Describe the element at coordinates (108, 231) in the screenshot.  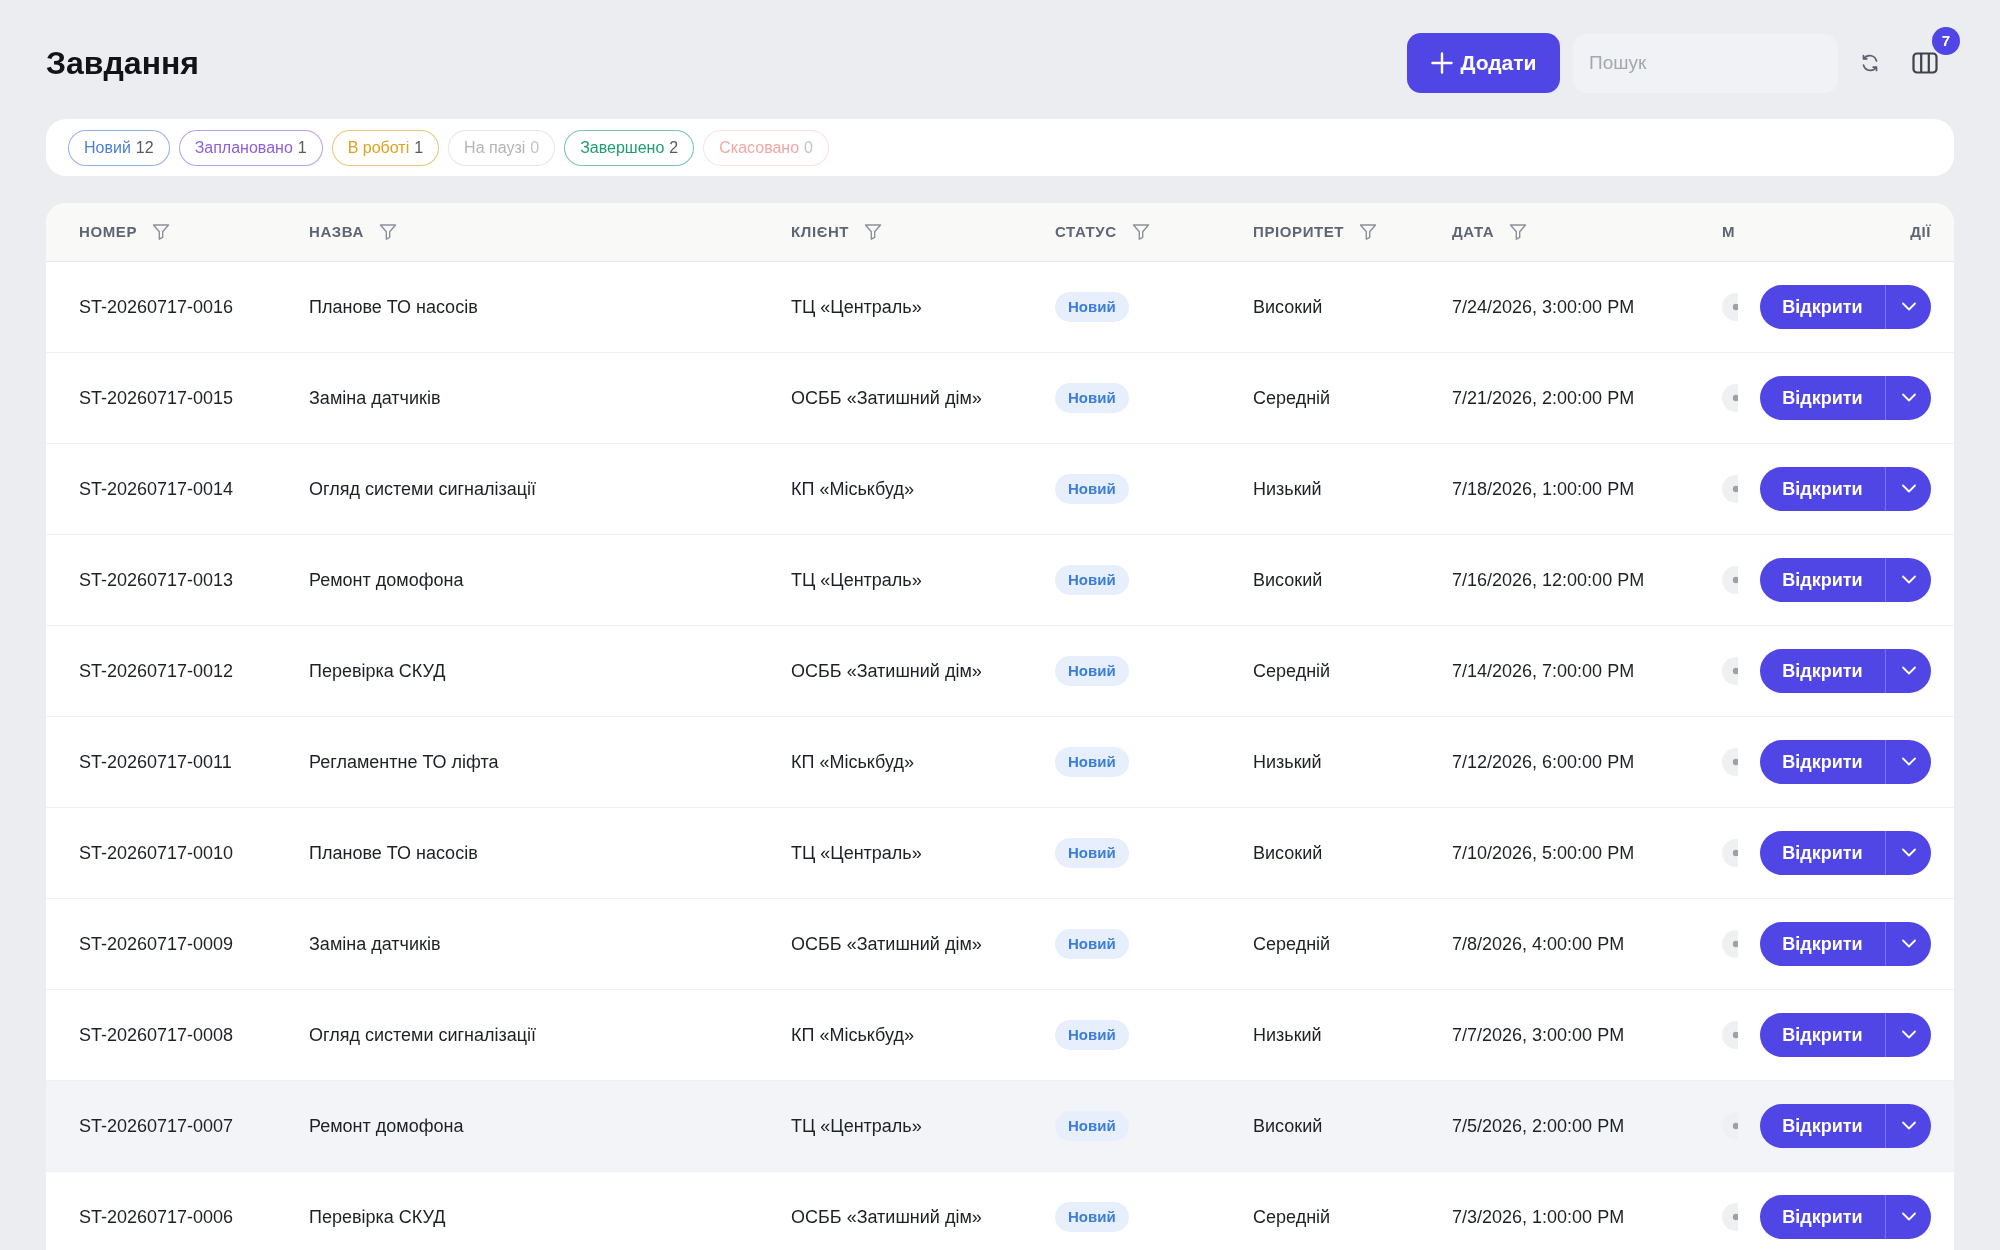
I see `column-header: НОМЕР` at that location.